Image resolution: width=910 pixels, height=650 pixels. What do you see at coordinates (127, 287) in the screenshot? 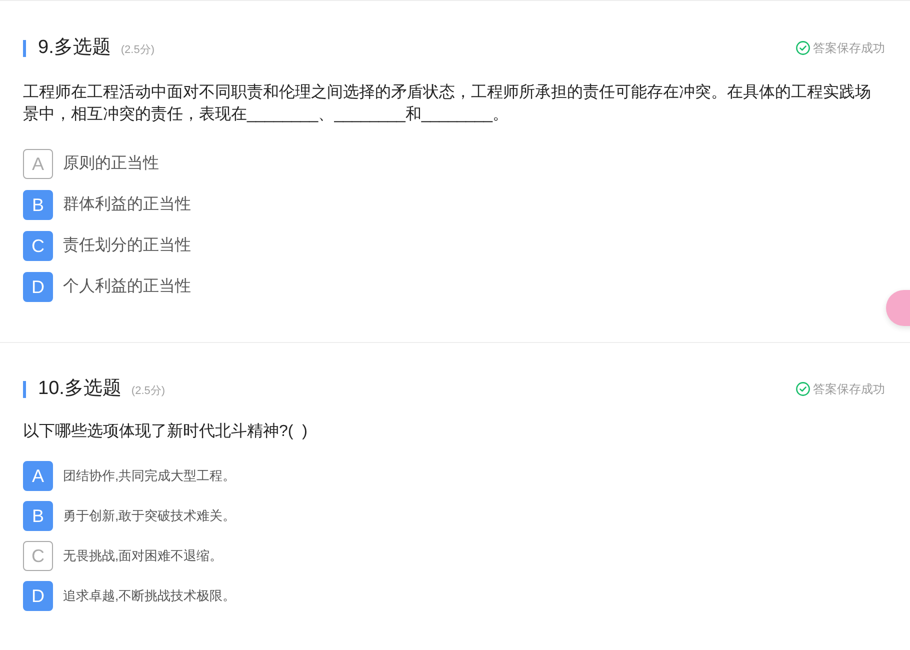
I see `option-text: 个人利益的正当性` at bounding box center [127, 287].